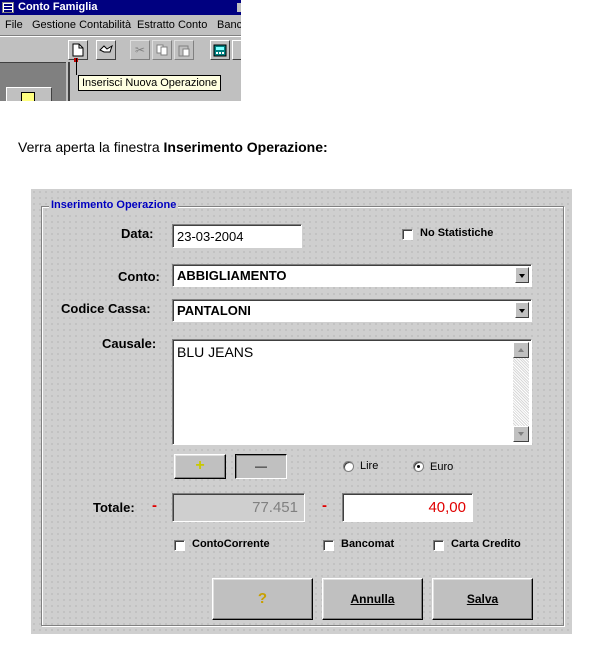 The image size is (589, 659). What do you see at coordinates (120, 36) in the screenshot?
I see `toolbar-separator` at bounding box center [120, 36].